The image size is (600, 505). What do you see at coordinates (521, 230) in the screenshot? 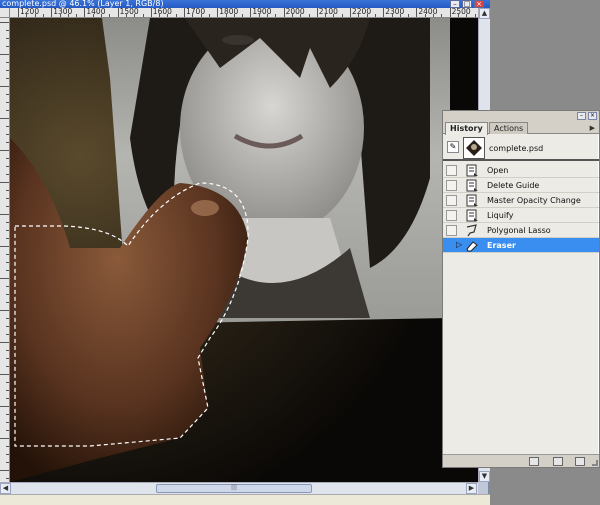
I see `history-state-polygonal-lasso: Polygonal Lasso` at bounding box center [521, 230].